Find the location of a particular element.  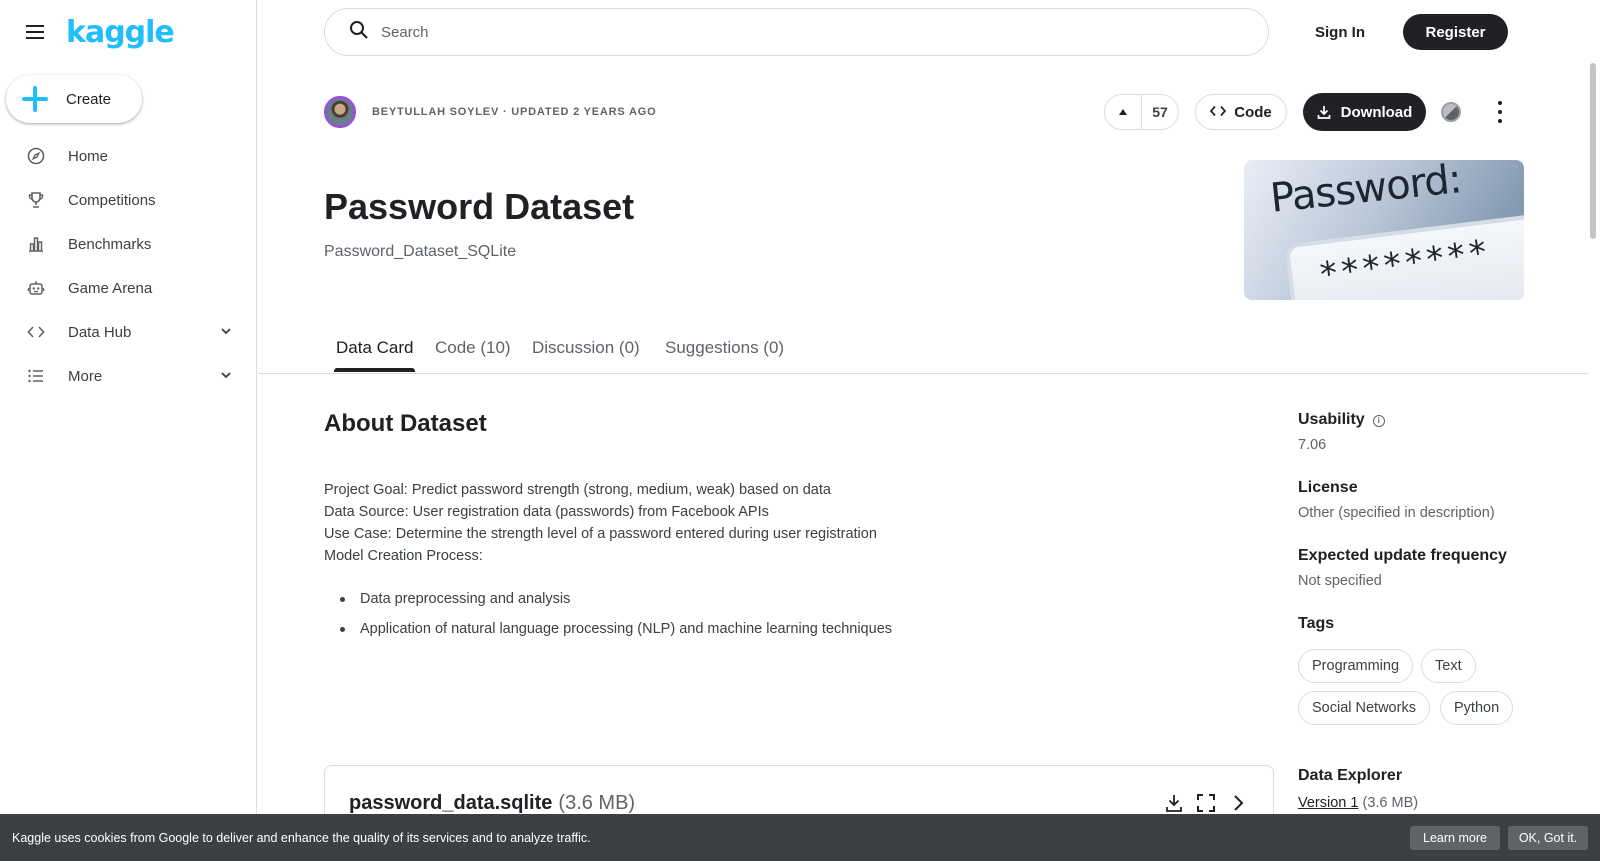

robot-icon is located at coordinates (36, 288).